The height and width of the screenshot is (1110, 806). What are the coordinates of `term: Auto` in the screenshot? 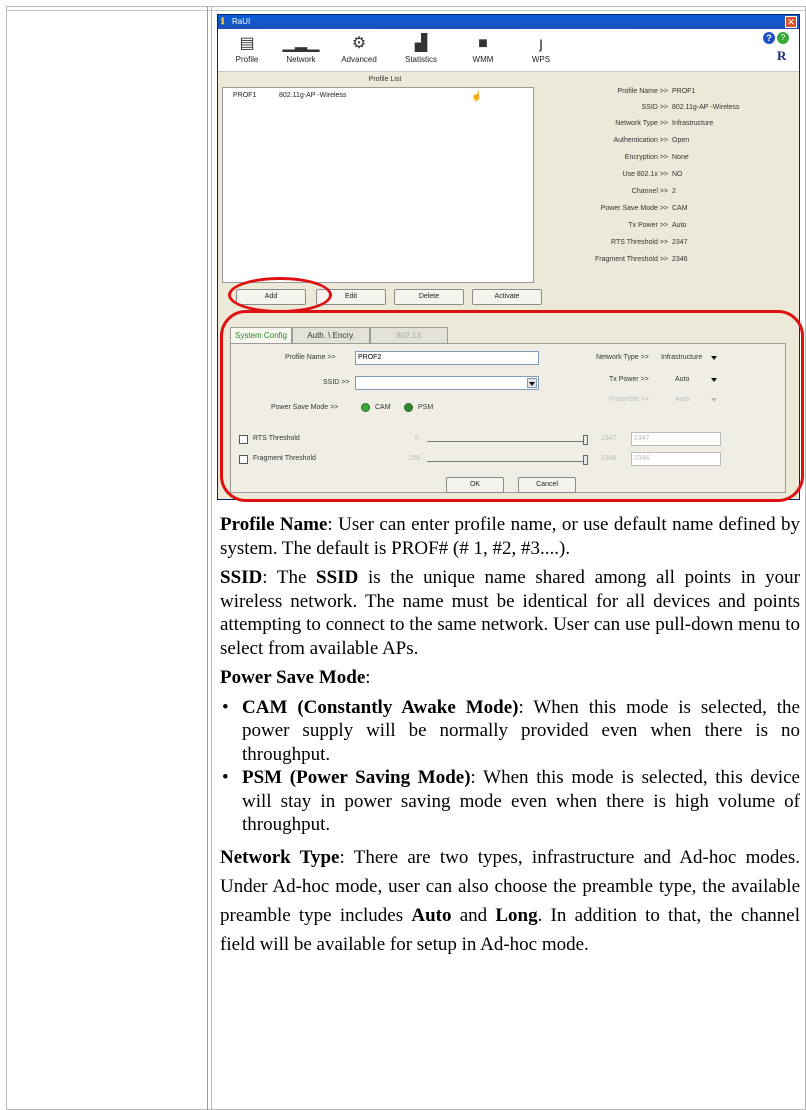 It's located at (431, 915).